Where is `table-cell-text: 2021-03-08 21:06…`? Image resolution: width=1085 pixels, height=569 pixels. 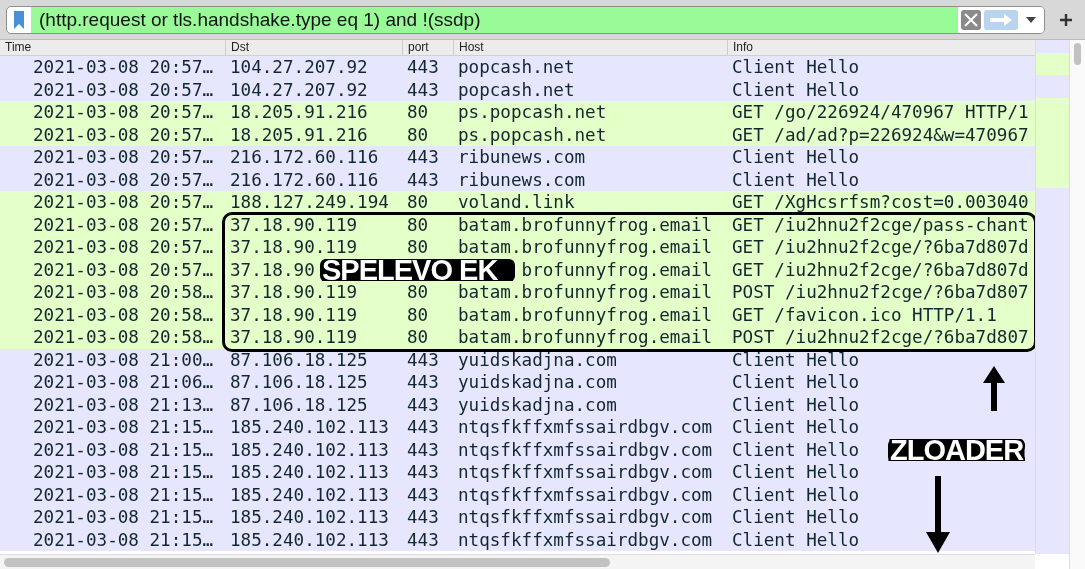 table-cell-text: 2021-03-08 21:06… is located at coordinates (123, 382).